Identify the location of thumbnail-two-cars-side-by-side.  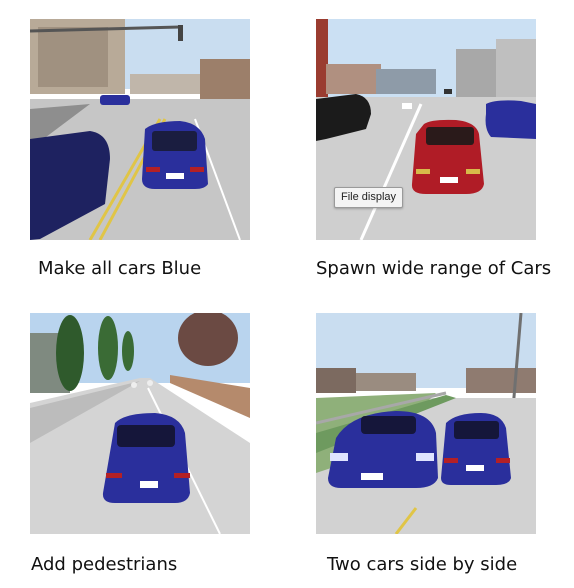
(426, 423).